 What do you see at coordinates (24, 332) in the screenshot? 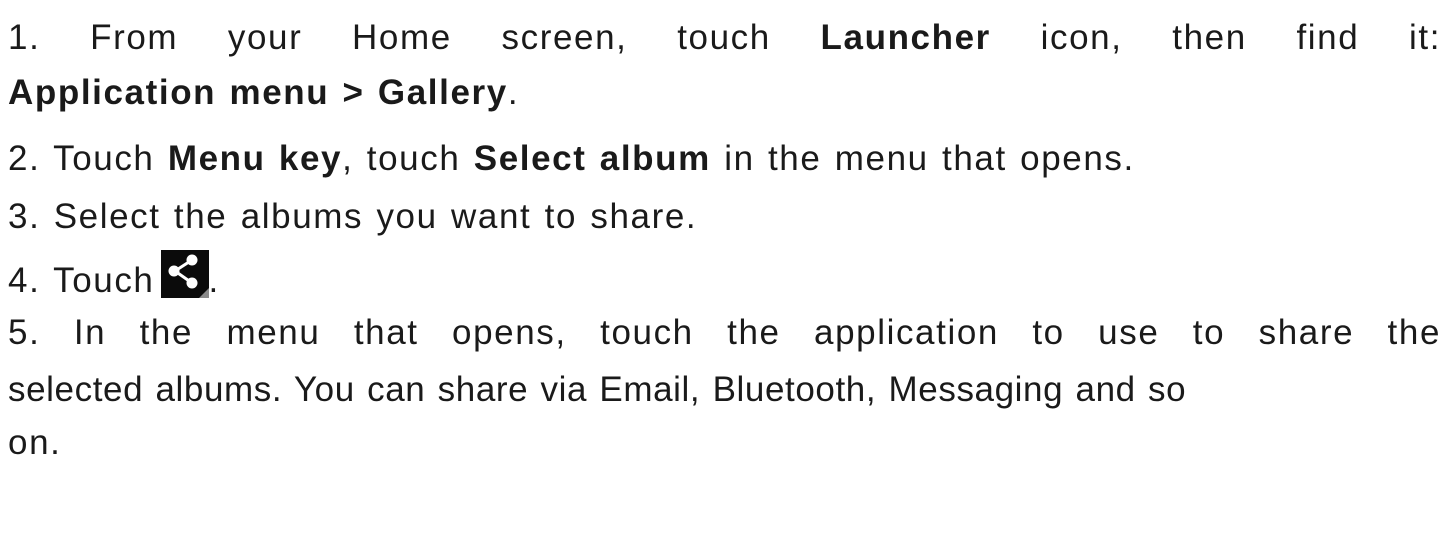
I see `step-5-number: 5.` at bounding box center [24, 332].